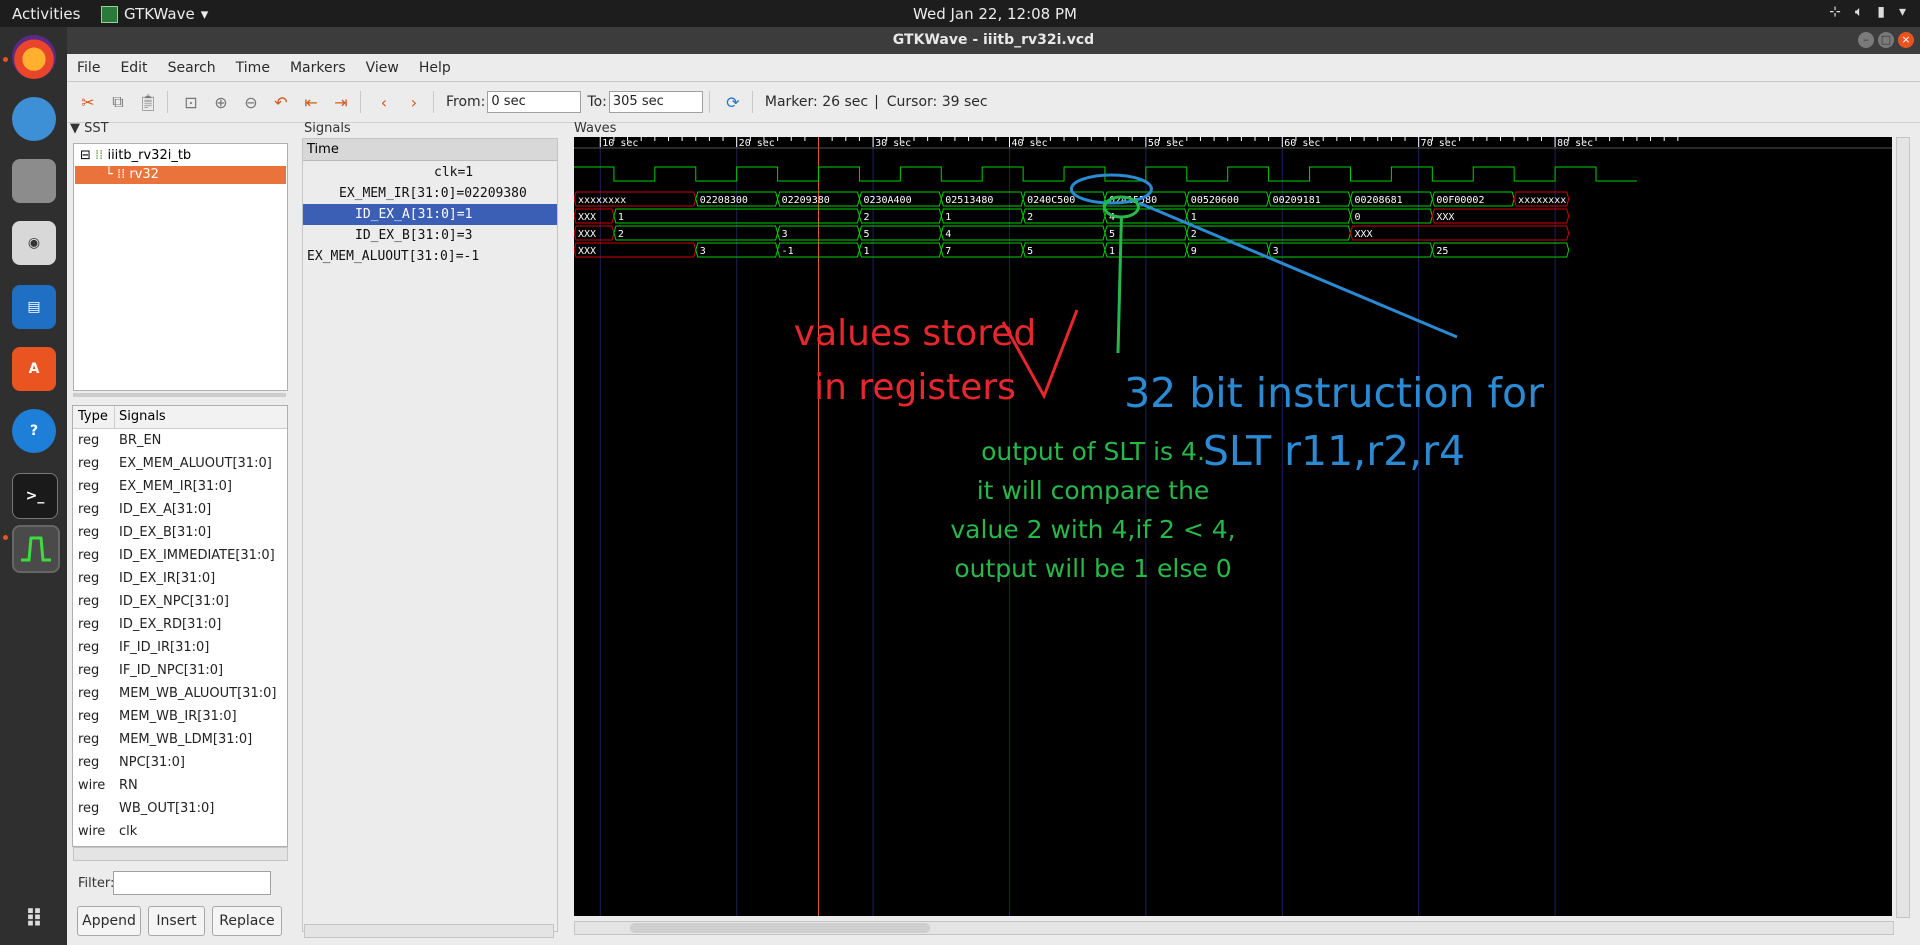  Describe the element at coordinates (88, 102) in the screenshot. I see `cut-icon: ✂` at that location.